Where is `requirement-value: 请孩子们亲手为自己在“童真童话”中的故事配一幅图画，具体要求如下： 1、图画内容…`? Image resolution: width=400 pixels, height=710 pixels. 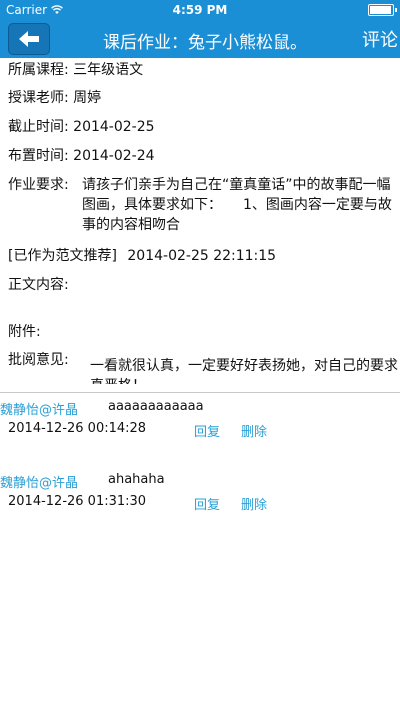
requirement-value: 请孩子们亲手为自己在“童真童话”中的故事配一幅图画，具体要求如下： 1、图画内容… is located at coordinates (237, 204).